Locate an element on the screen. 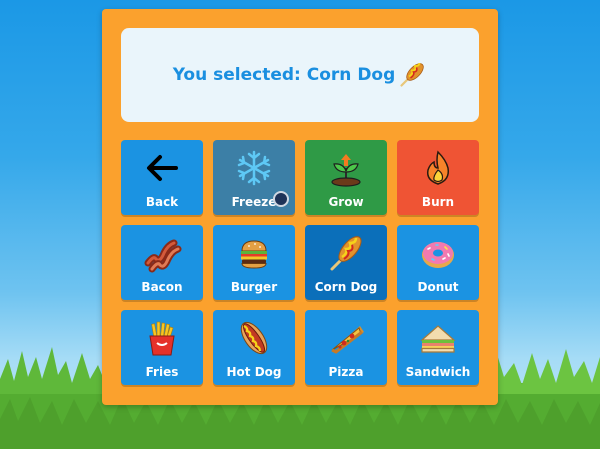  hot-dog-icon is located at coordinates (254, 338).